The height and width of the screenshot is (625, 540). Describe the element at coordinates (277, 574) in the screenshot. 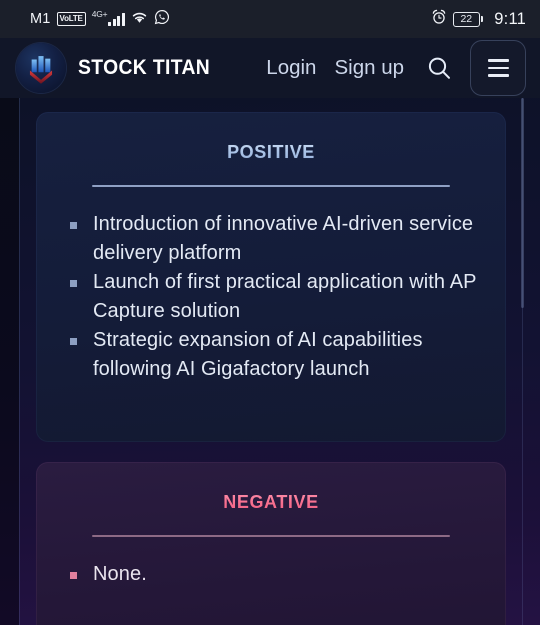

I see `list-item: None.` at that location.